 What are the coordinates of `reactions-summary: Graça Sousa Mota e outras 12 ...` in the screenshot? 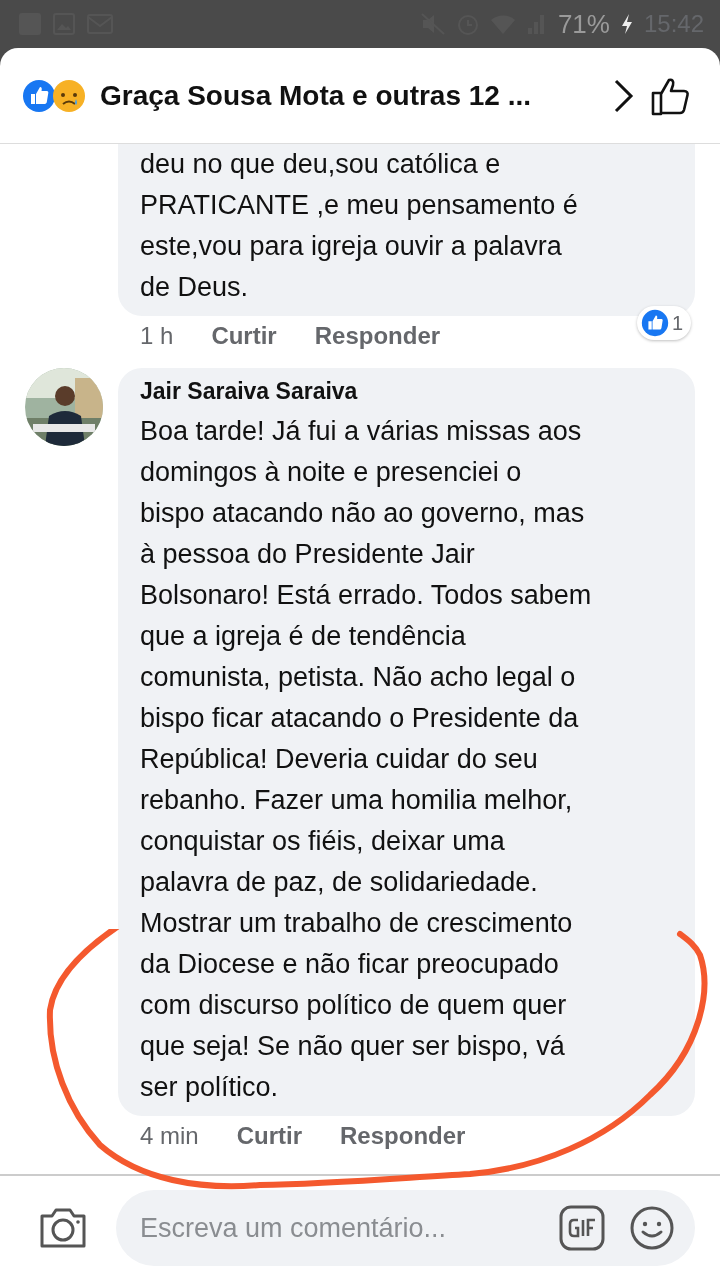 It's located at (349, 95).